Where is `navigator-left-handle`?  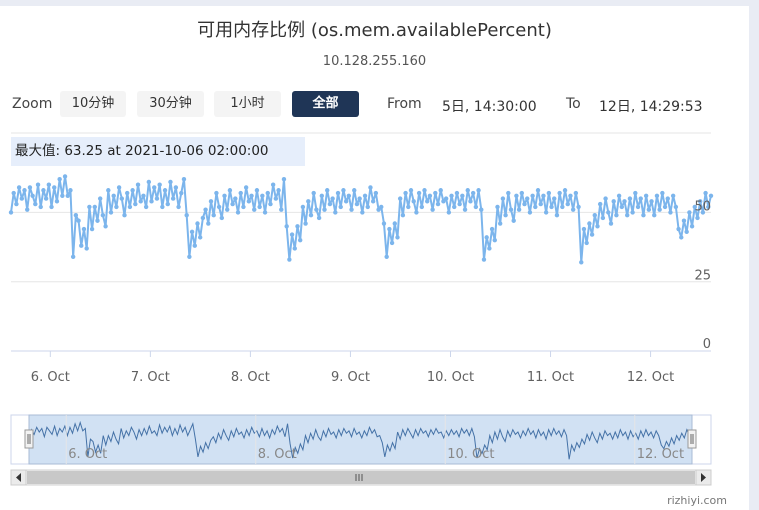 navigator-left-handle is located at coordinates (29, 439).